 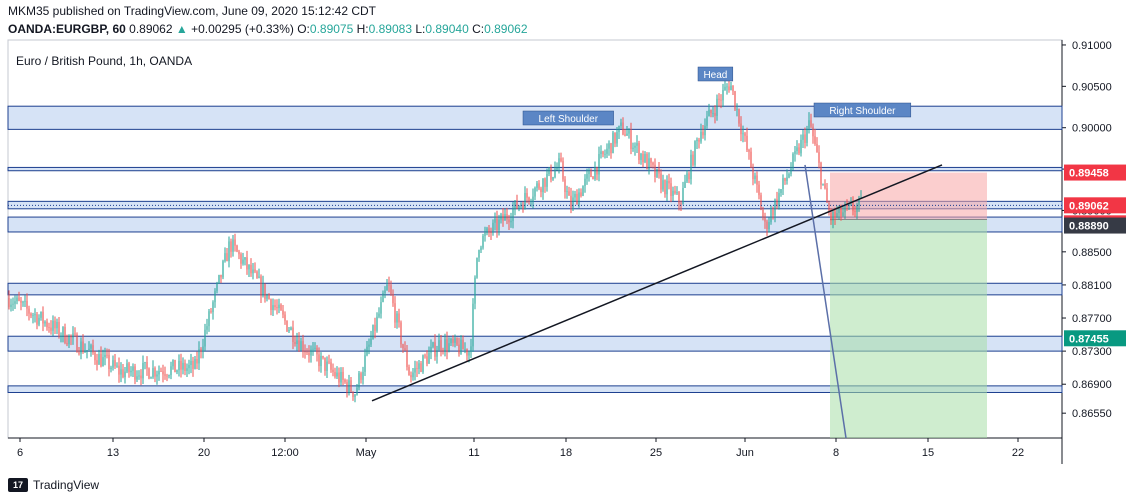 I want to click on y-tick-label: 0.90500, so click(x=1092, y=87).